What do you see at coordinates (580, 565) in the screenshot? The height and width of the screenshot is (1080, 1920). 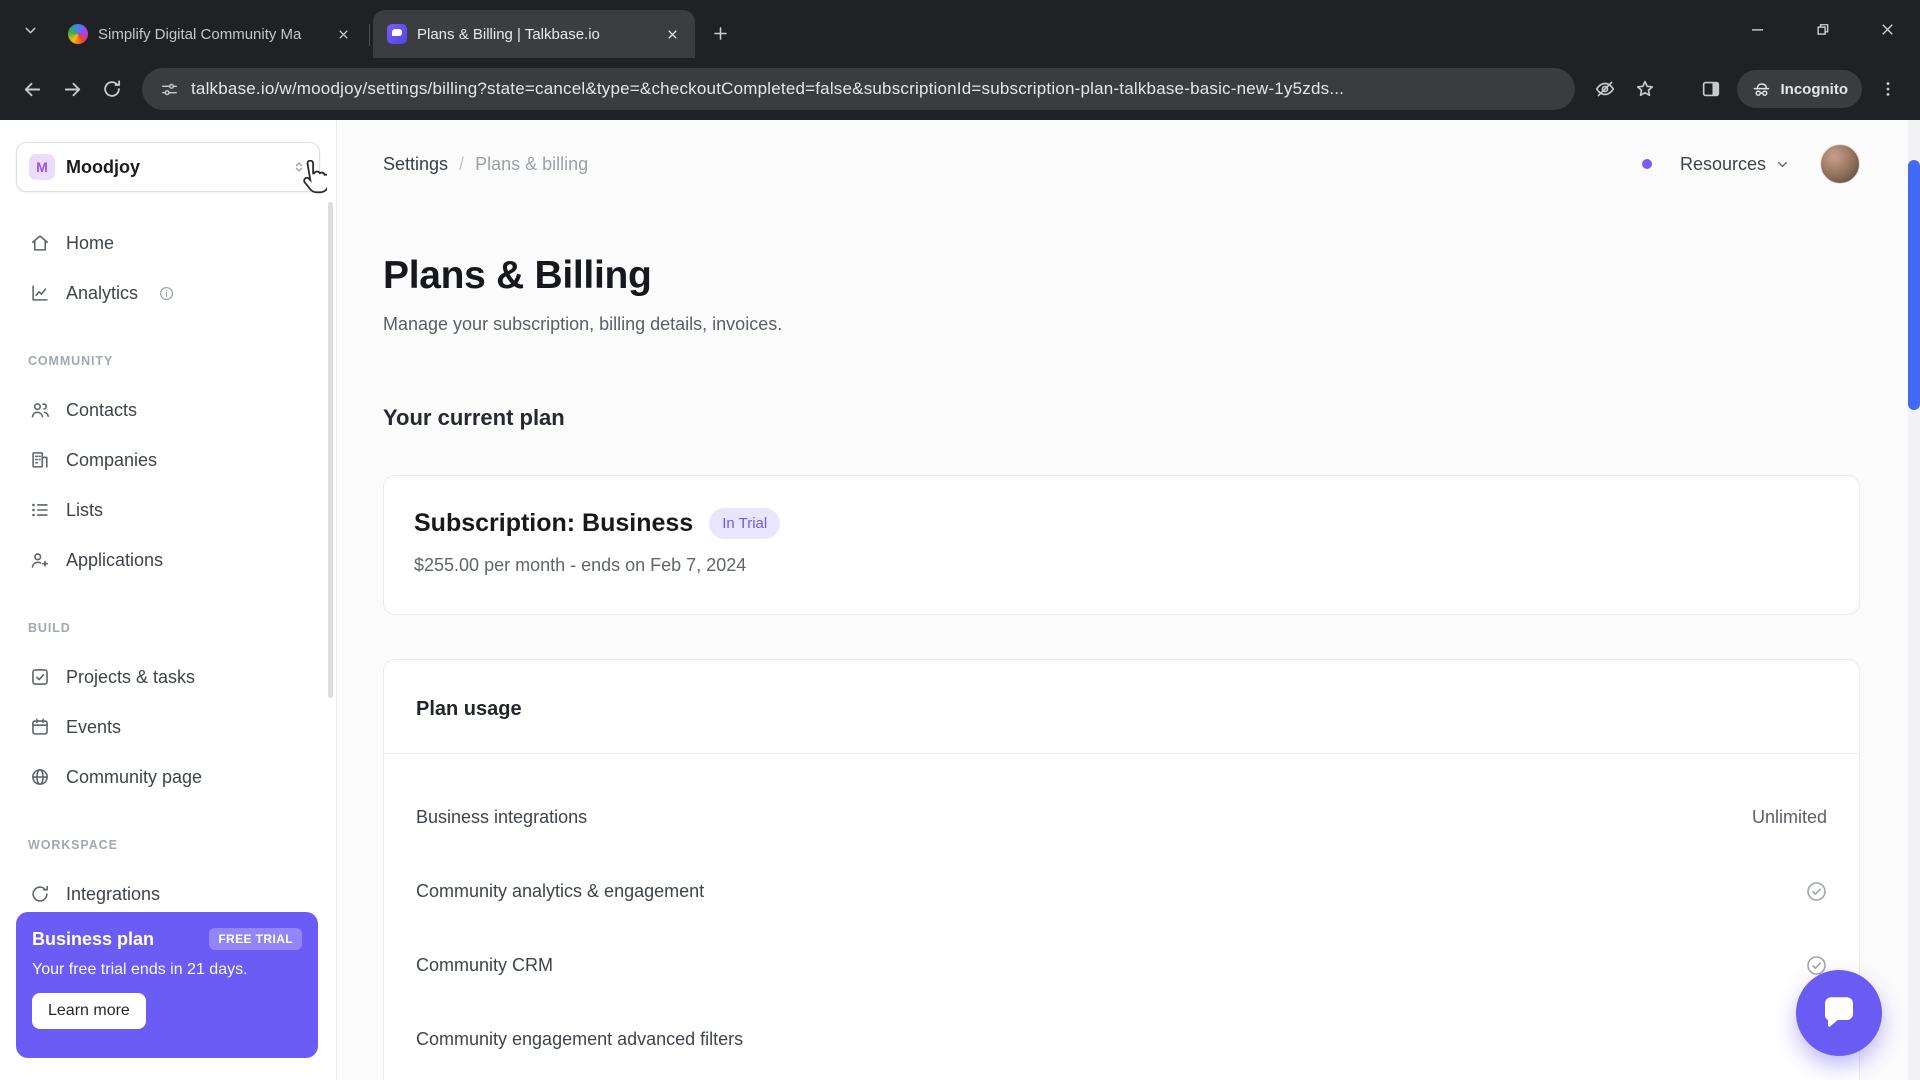 I see `subscription-detail: $255.00 per month - ends on Feb 7, 2024` at bounding box center [580, 565].